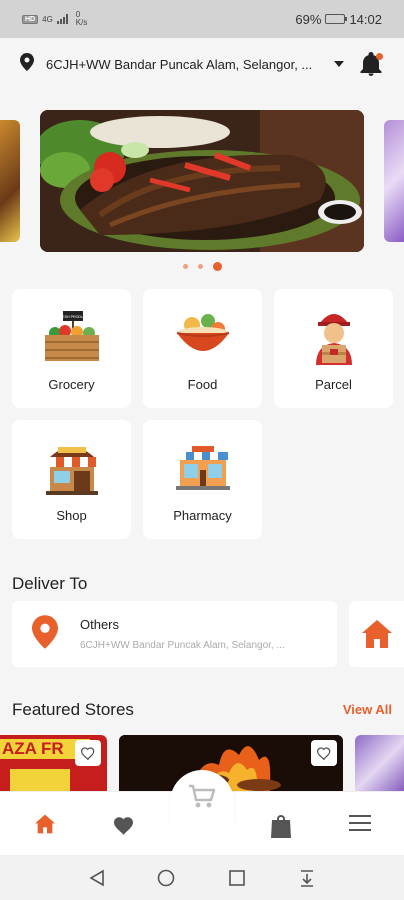 Image resolution: width=404 pixels, height=900 pixels. Describe the element at coordinates (365, 19) in the screenshot. I see `clock: 14:02` at that location.